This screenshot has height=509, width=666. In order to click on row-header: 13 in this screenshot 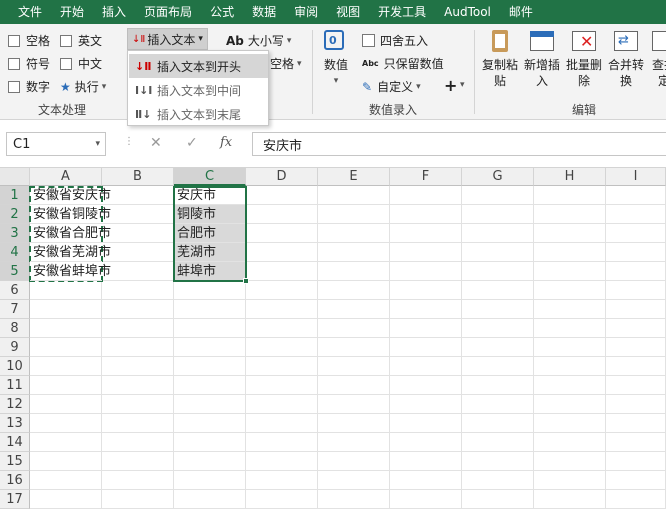, I will do `click(15, 423)`.